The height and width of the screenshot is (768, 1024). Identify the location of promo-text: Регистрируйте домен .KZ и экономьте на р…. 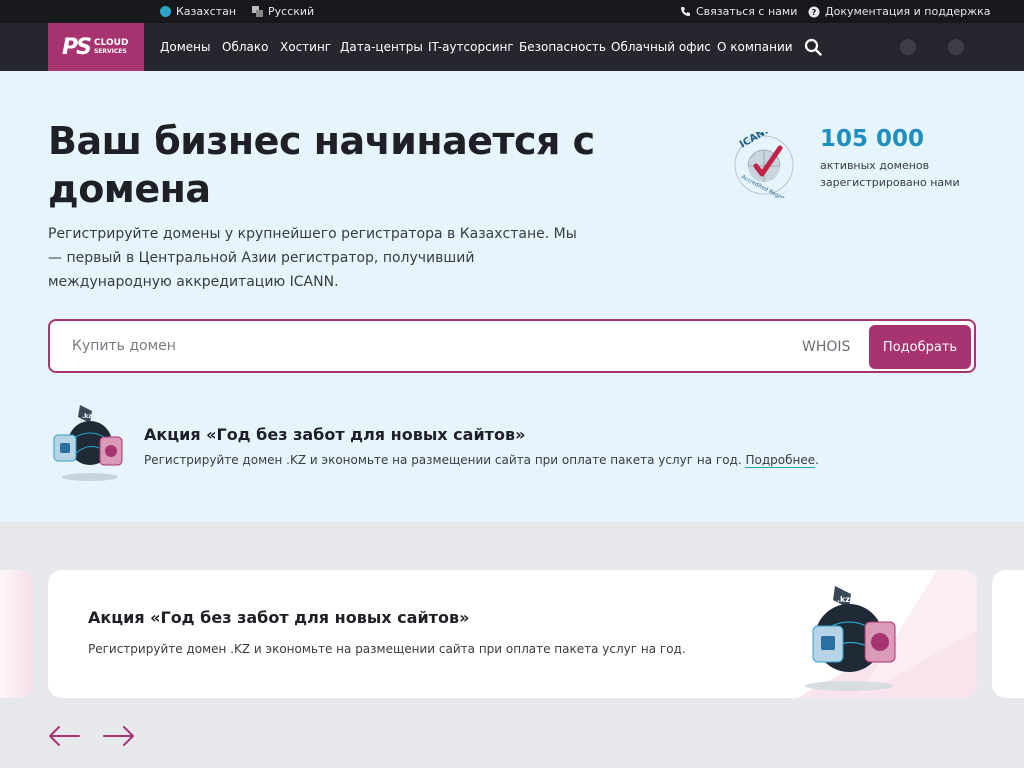
(443, 460).